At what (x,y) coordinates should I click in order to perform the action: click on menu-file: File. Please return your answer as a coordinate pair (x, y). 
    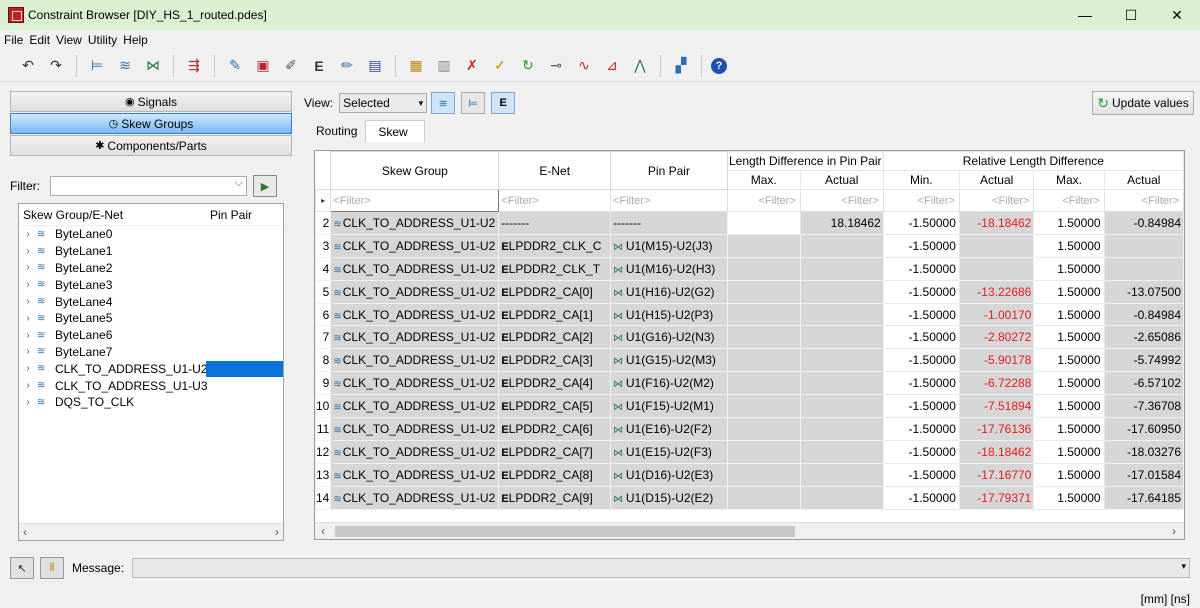
    Looking at the image, I should click on (13, 40).